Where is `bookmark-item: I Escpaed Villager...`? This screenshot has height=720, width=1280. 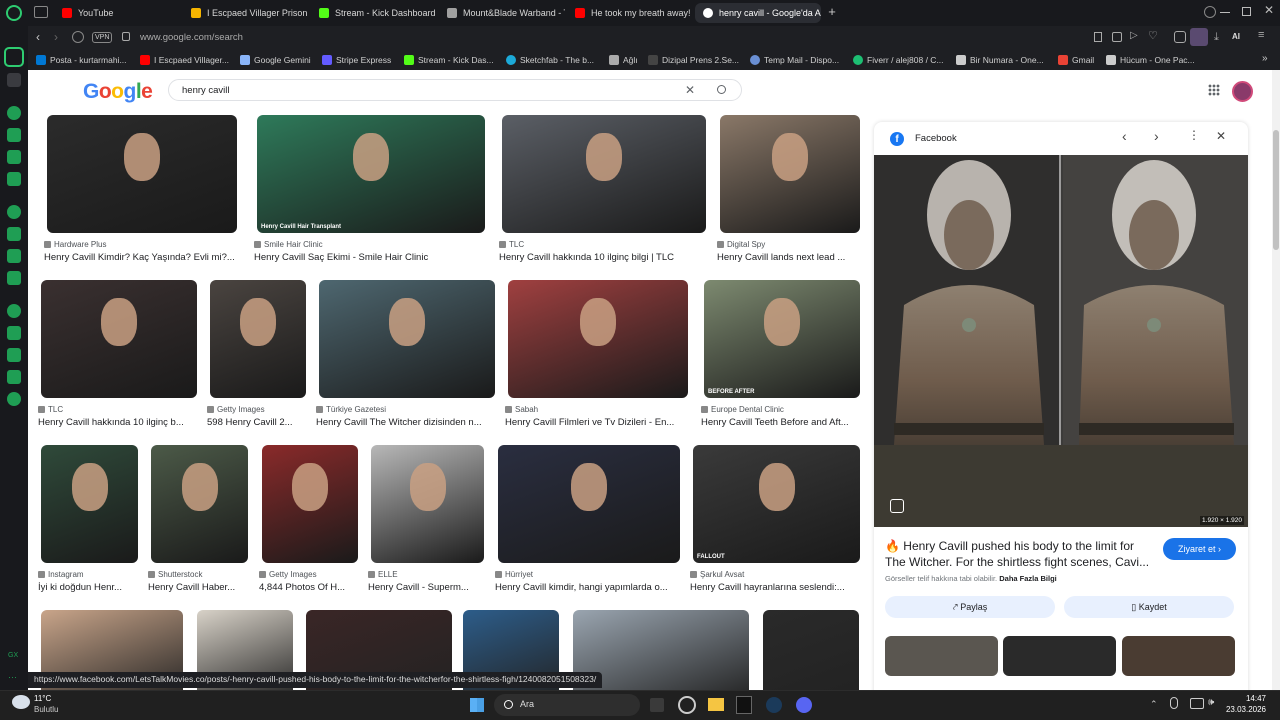 bookmark-item: I Escpaed Villager... is located at coordinates (184, 60).